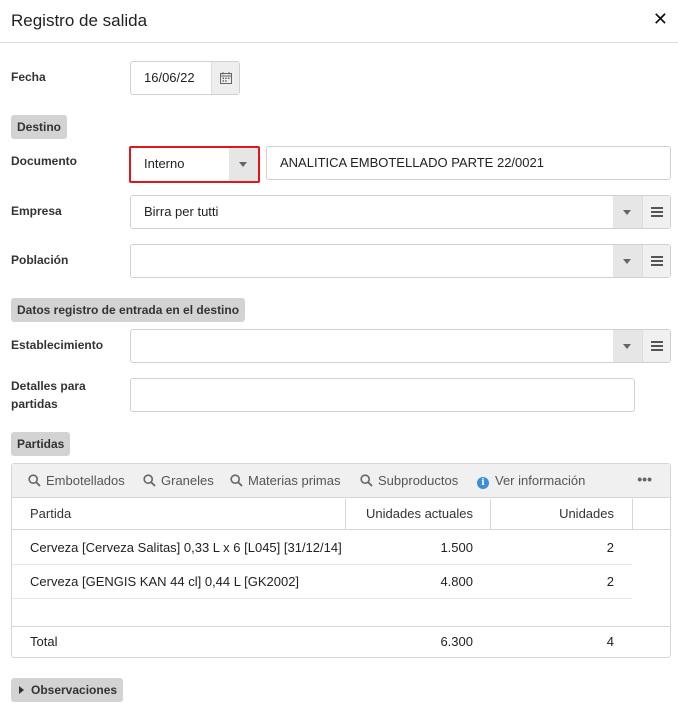  What do you see at coordinates (456, 581) in the screenshot?
I see `cell-unidades-actuales: 4.800` at bounding box center [456, 581].